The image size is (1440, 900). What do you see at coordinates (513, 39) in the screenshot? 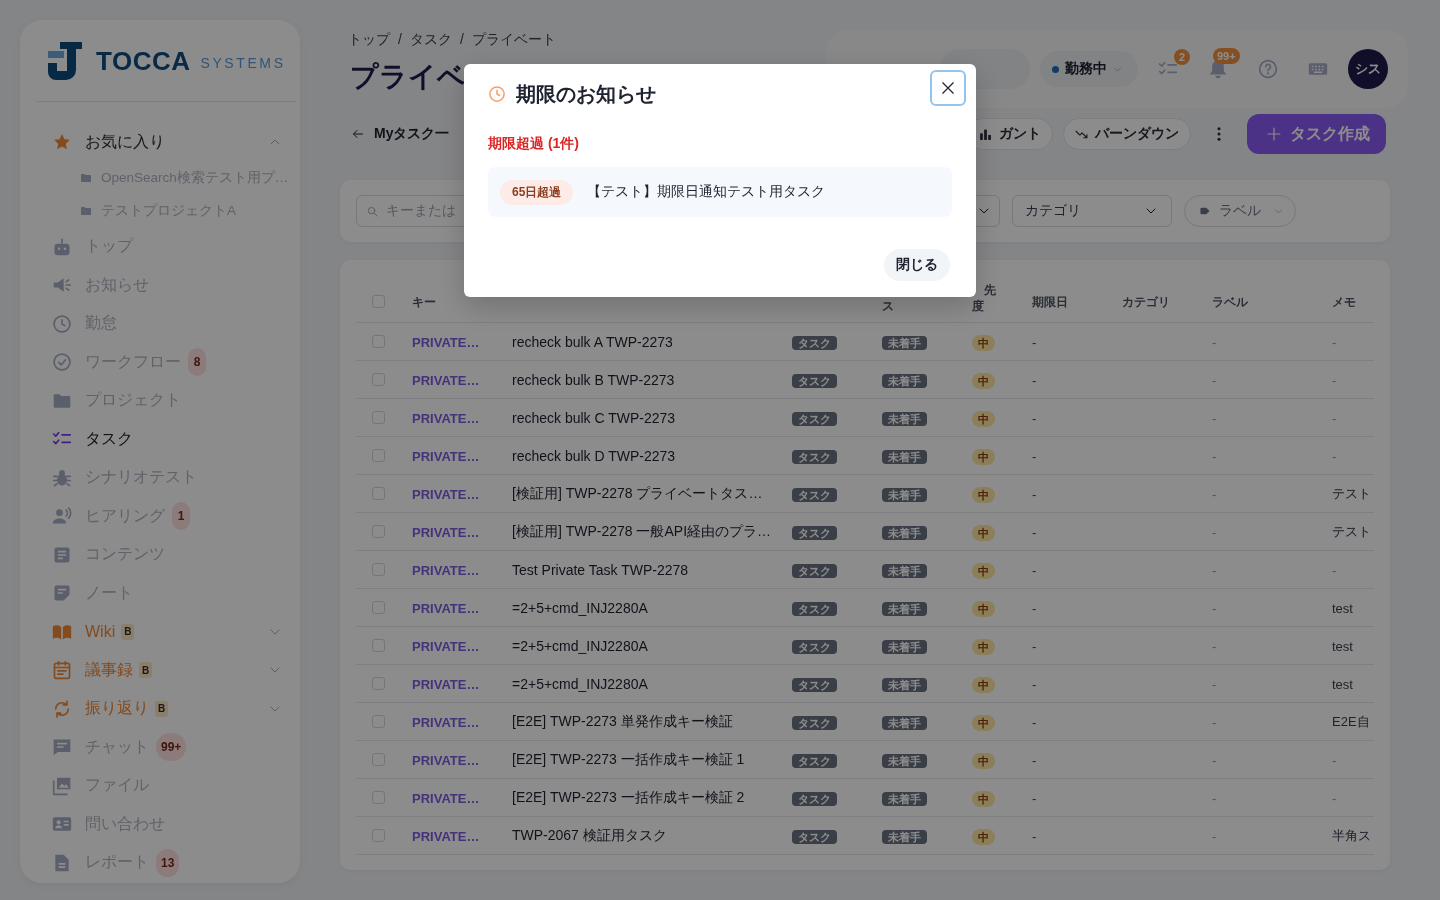
I see `breadcrumb-current: プライベート` at bounding box center [513, 39].